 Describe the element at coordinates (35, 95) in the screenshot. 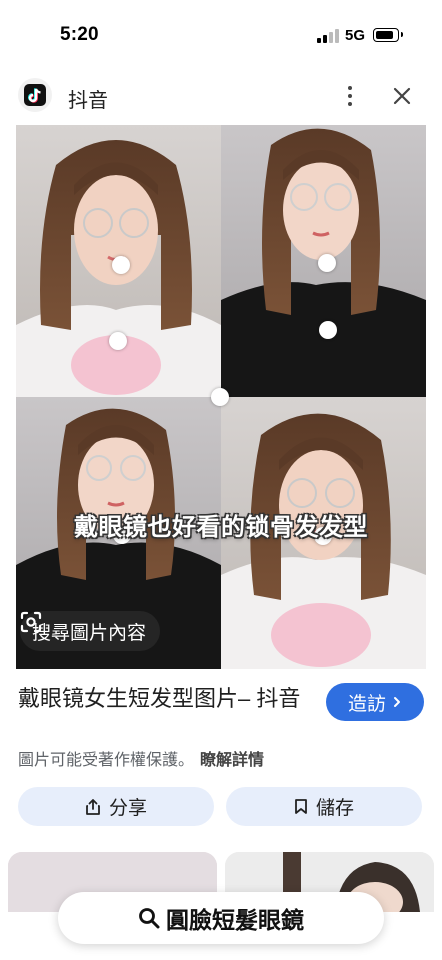

I see `tiktok-logo-icon` at that location.